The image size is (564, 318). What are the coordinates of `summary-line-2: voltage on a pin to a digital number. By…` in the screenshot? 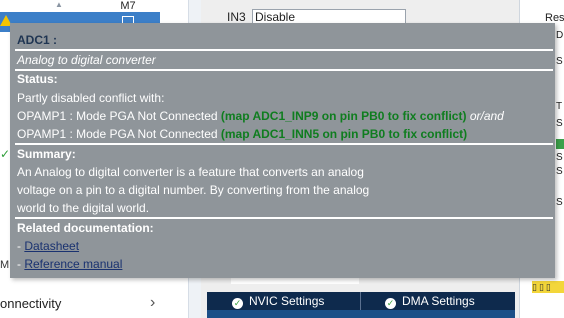 It's located at (193, 190).